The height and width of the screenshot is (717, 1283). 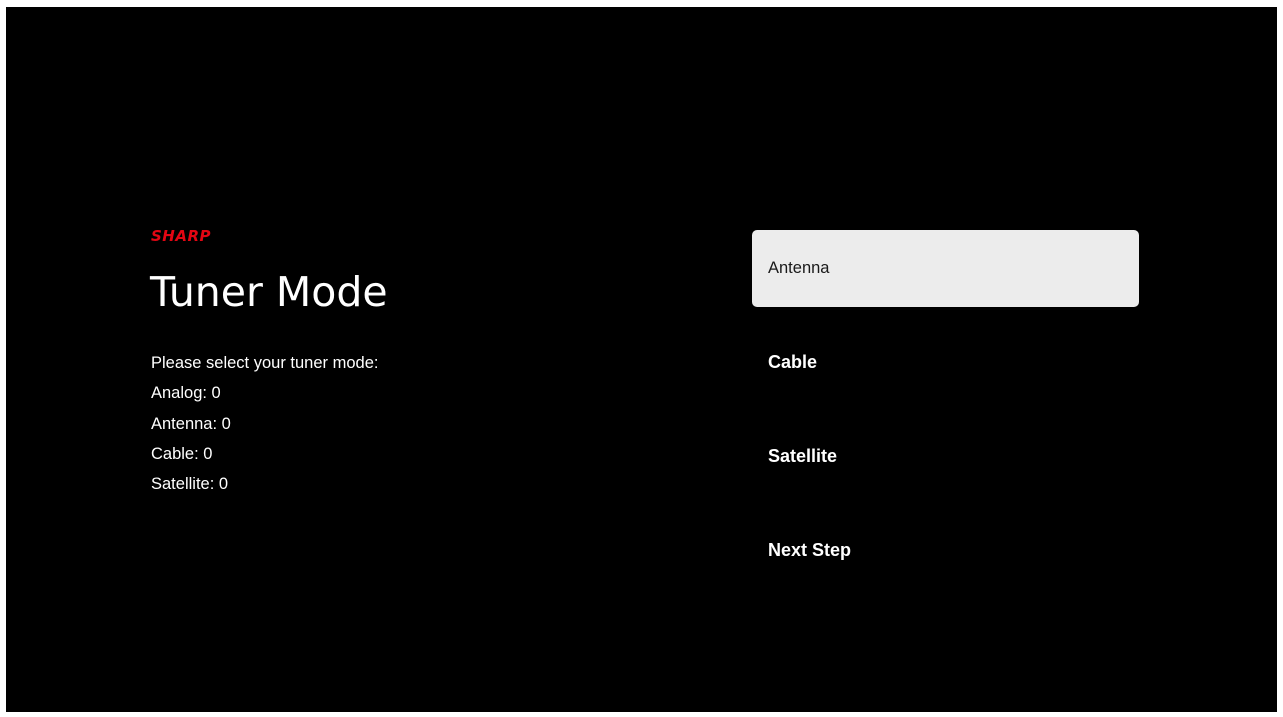 I want to click on menu-item-antenna: Antenna, so click(x=945, y=268).